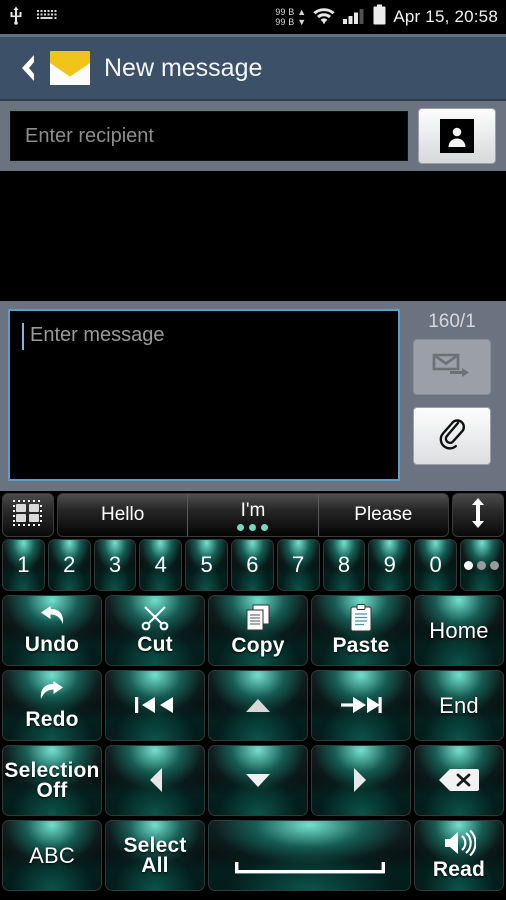 The image size is (506, 900). I want to click on key-label: 8, so click(344, 564).